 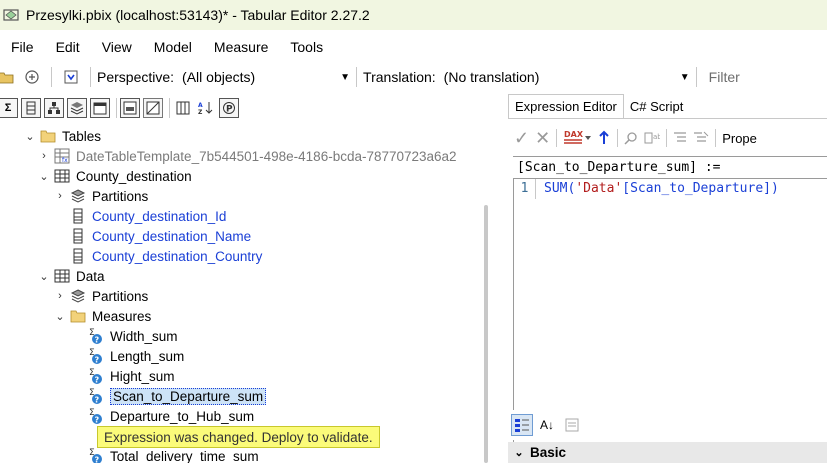 I want to click on dax-formatter-icon: DAX, so click(x=577, y=138).